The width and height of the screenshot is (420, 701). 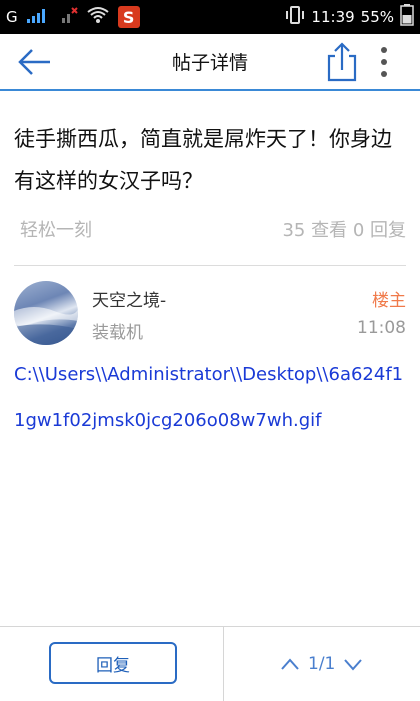 What do you see at coordinates (344, 230) in the screenshot?
I see `post-stats: 35 查看 0 回复` at bounding box center [344, 230].